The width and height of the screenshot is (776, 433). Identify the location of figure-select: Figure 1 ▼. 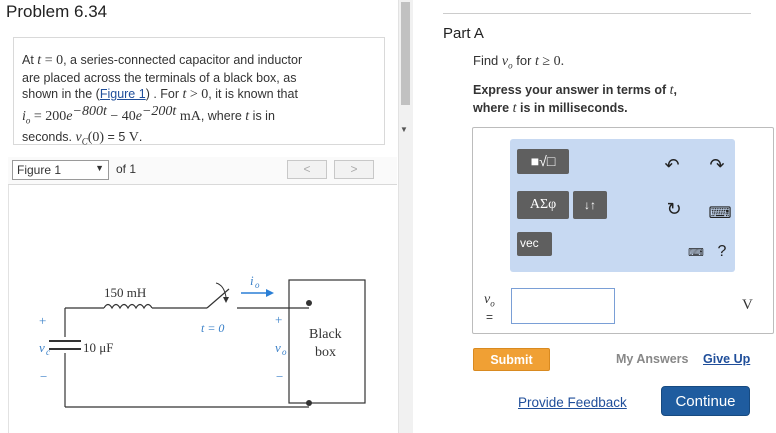
(60, 170).